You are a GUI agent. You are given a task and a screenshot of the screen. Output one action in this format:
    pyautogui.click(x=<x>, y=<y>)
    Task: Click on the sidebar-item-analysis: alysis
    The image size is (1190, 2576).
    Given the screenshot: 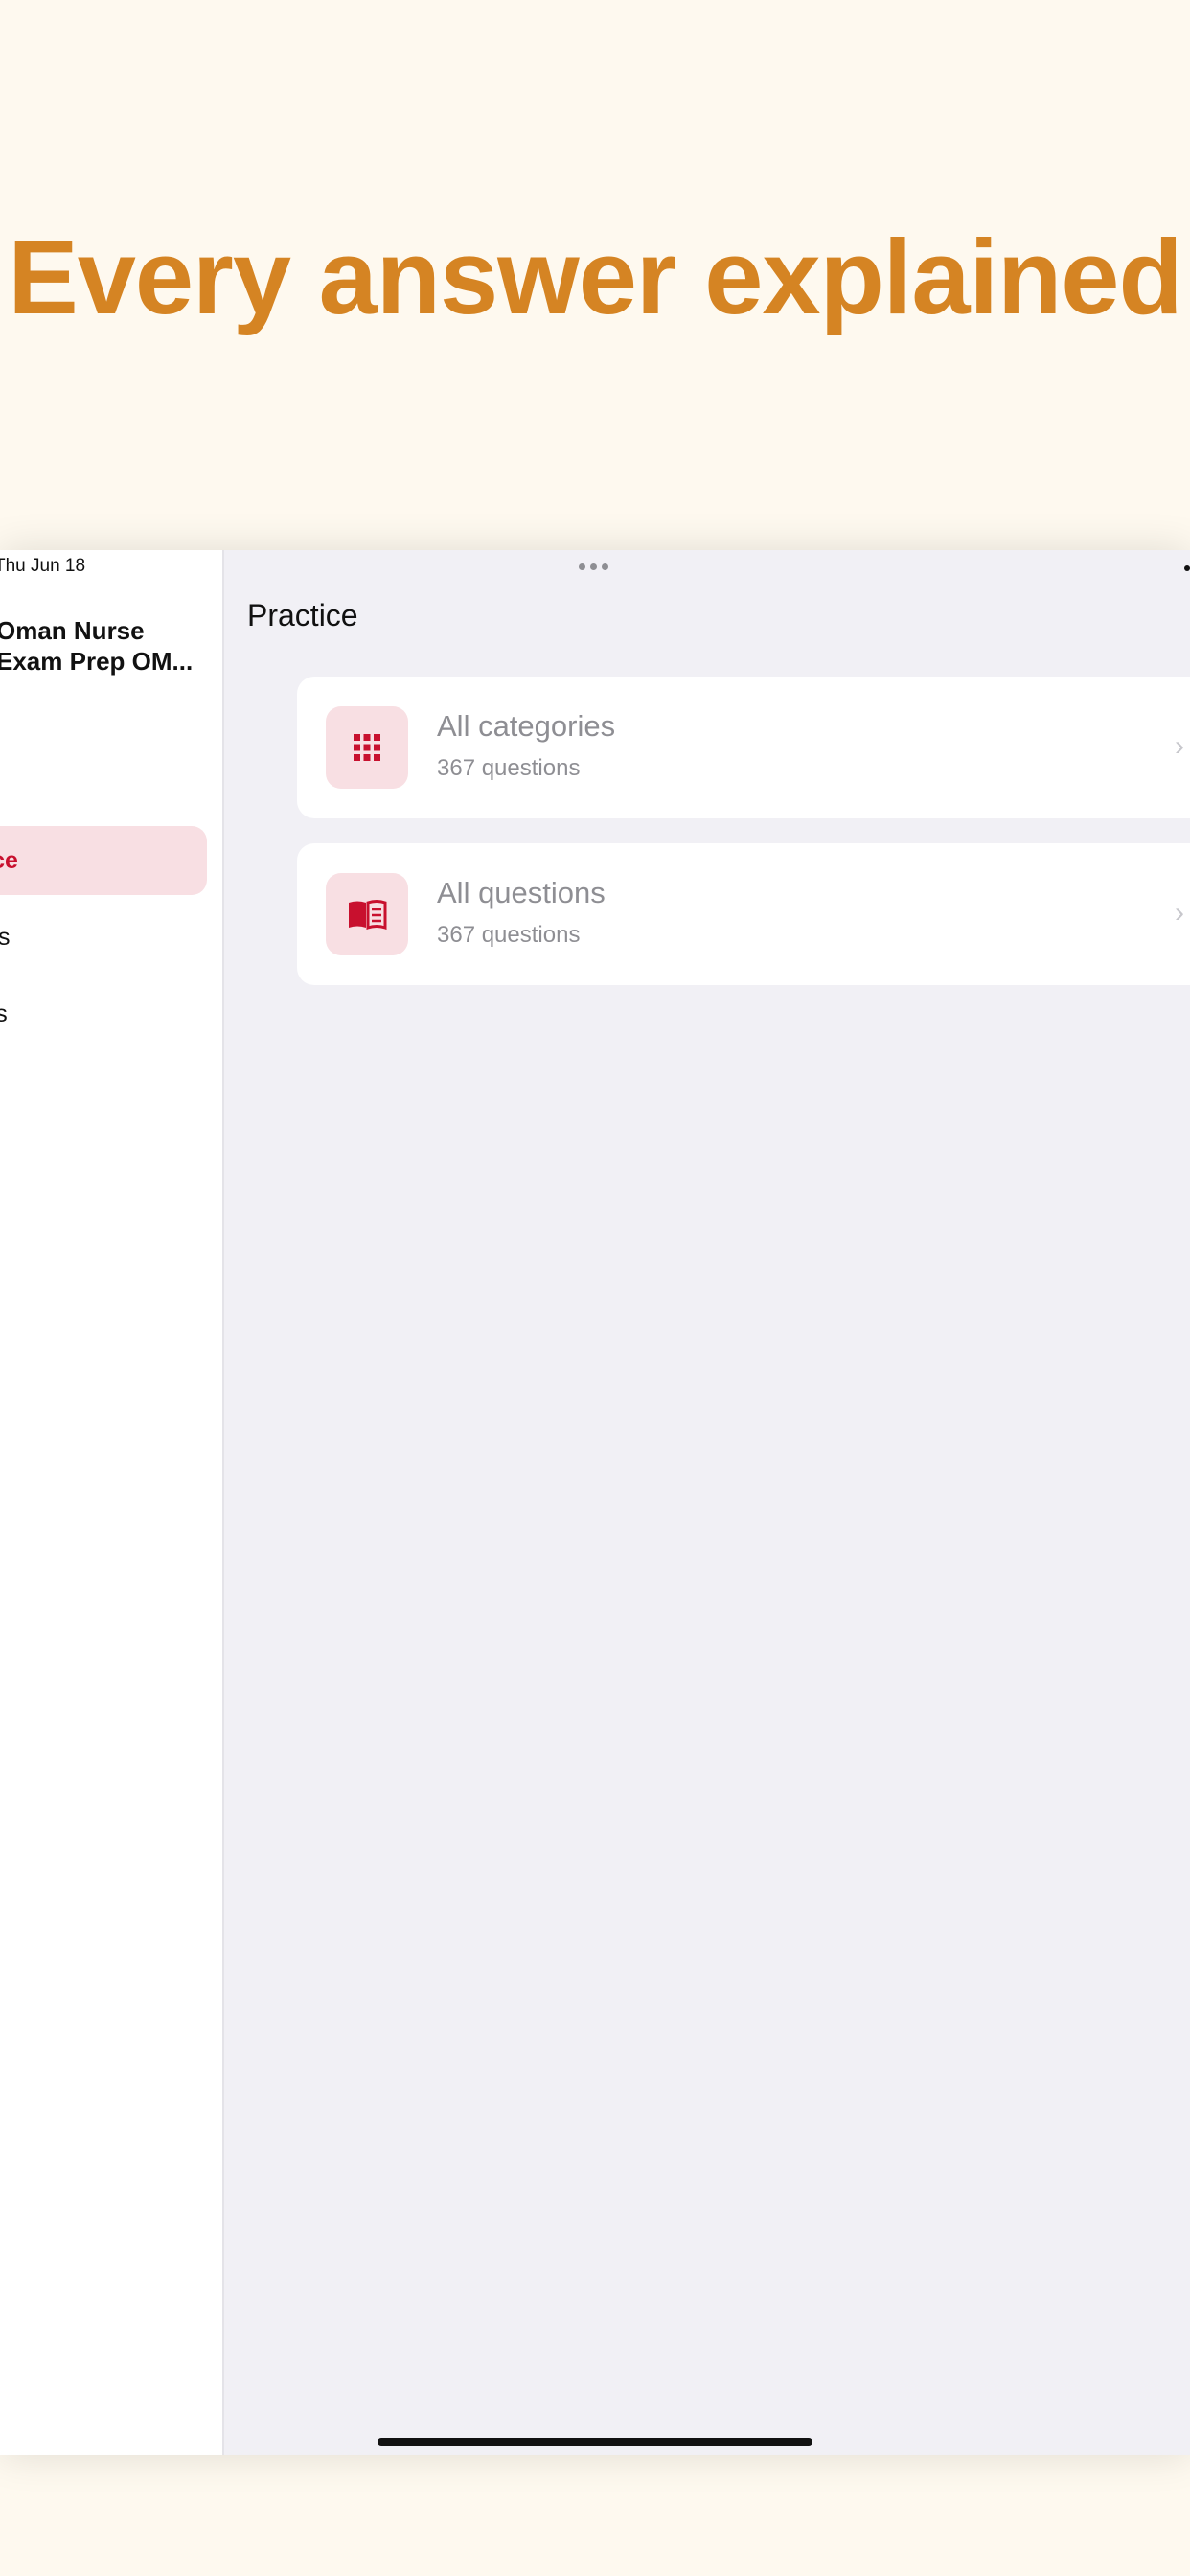 What is the action you would take?
    pyautogui.click(x=103, y=937)
    